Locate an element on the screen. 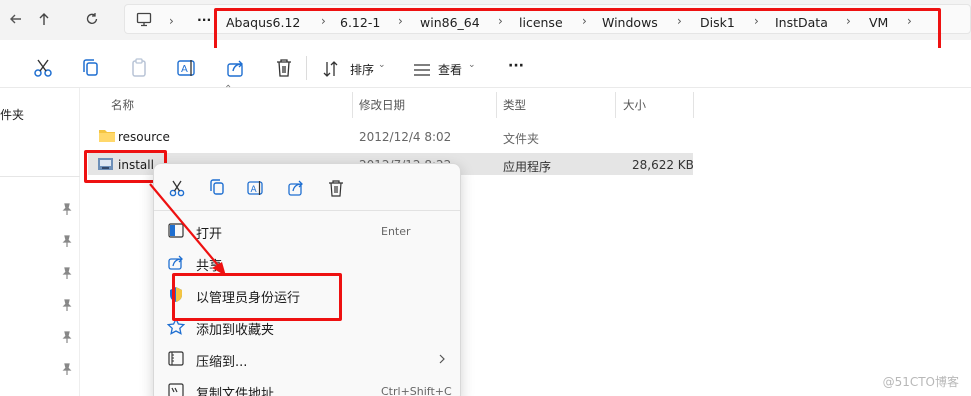 This screenshot has height=396, width=971. annotation-arrow is located at coordinates (187, 229).